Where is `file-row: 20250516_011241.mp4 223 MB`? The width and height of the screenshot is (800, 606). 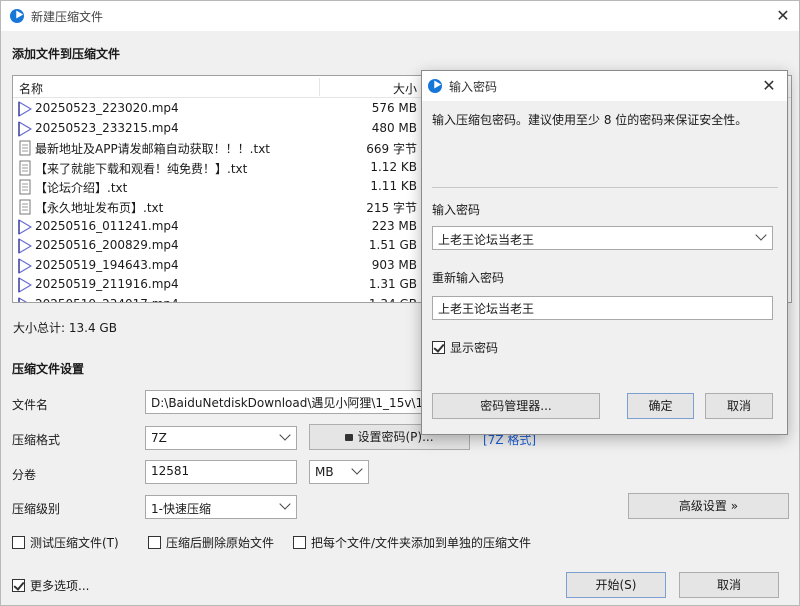
file-row: 20250516_011241.mp4 223 MB is located at coordinates (218, 227).